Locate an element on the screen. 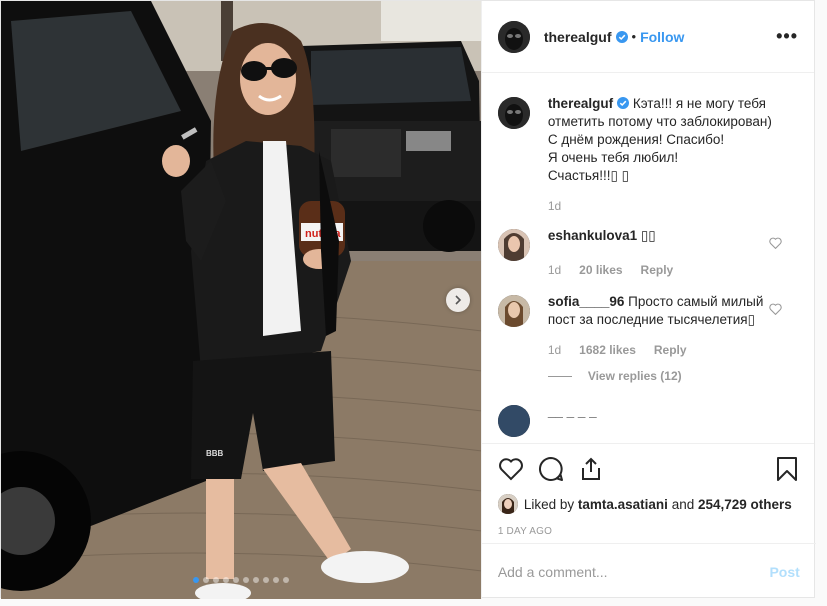 The height and width of the screenshot is (606, 827). caption-age: 1d is located at coordinates (554, 206).